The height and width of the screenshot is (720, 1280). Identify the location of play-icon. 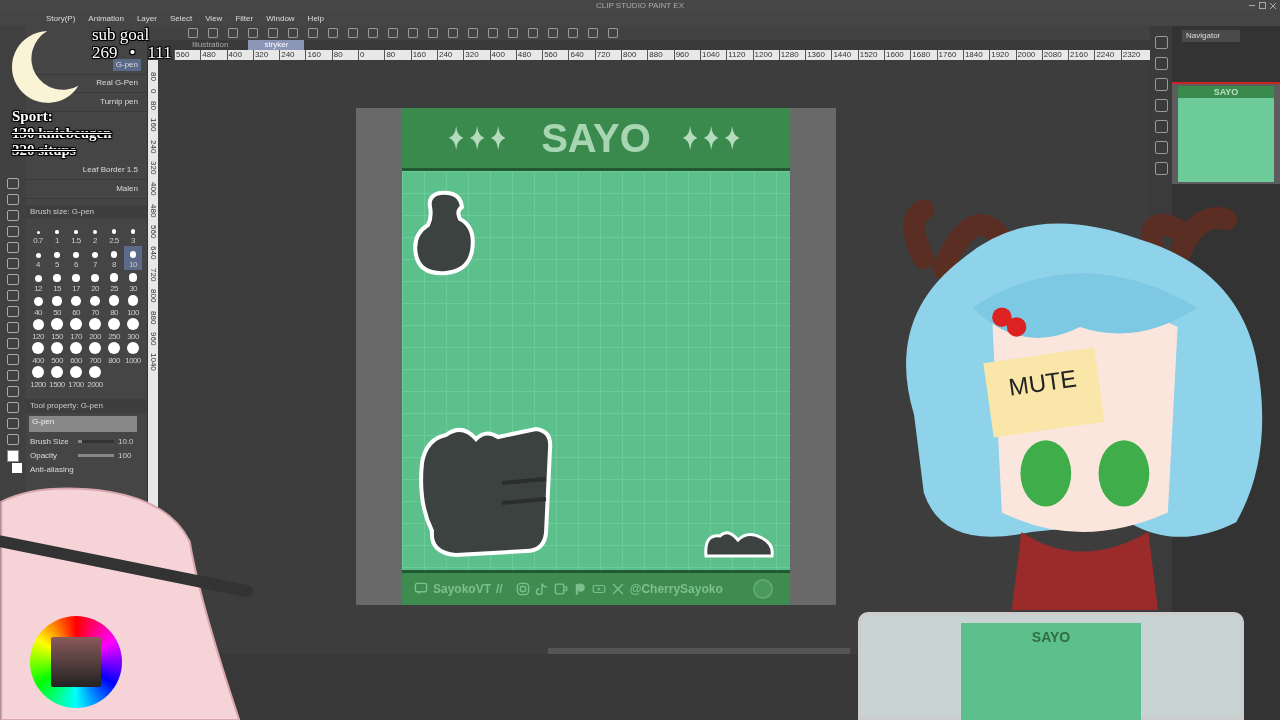
(598, 589).